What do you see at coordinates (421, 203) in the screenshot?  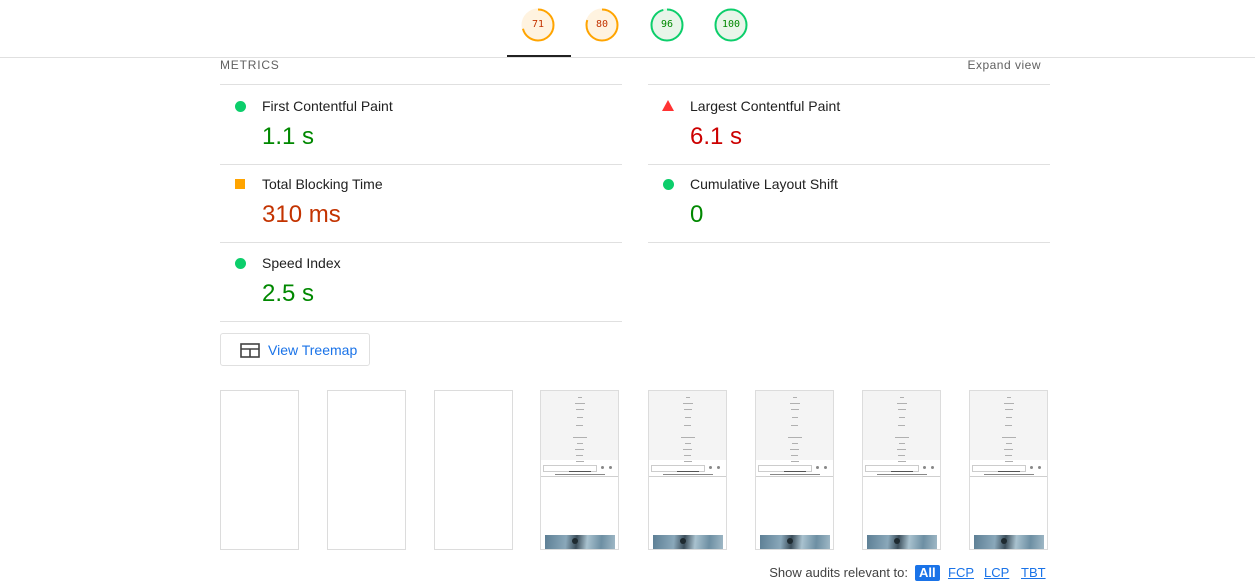 I see `metric-total-blocking-time: Total Blocking Time 310 ms` at bounding box center [421, 203].